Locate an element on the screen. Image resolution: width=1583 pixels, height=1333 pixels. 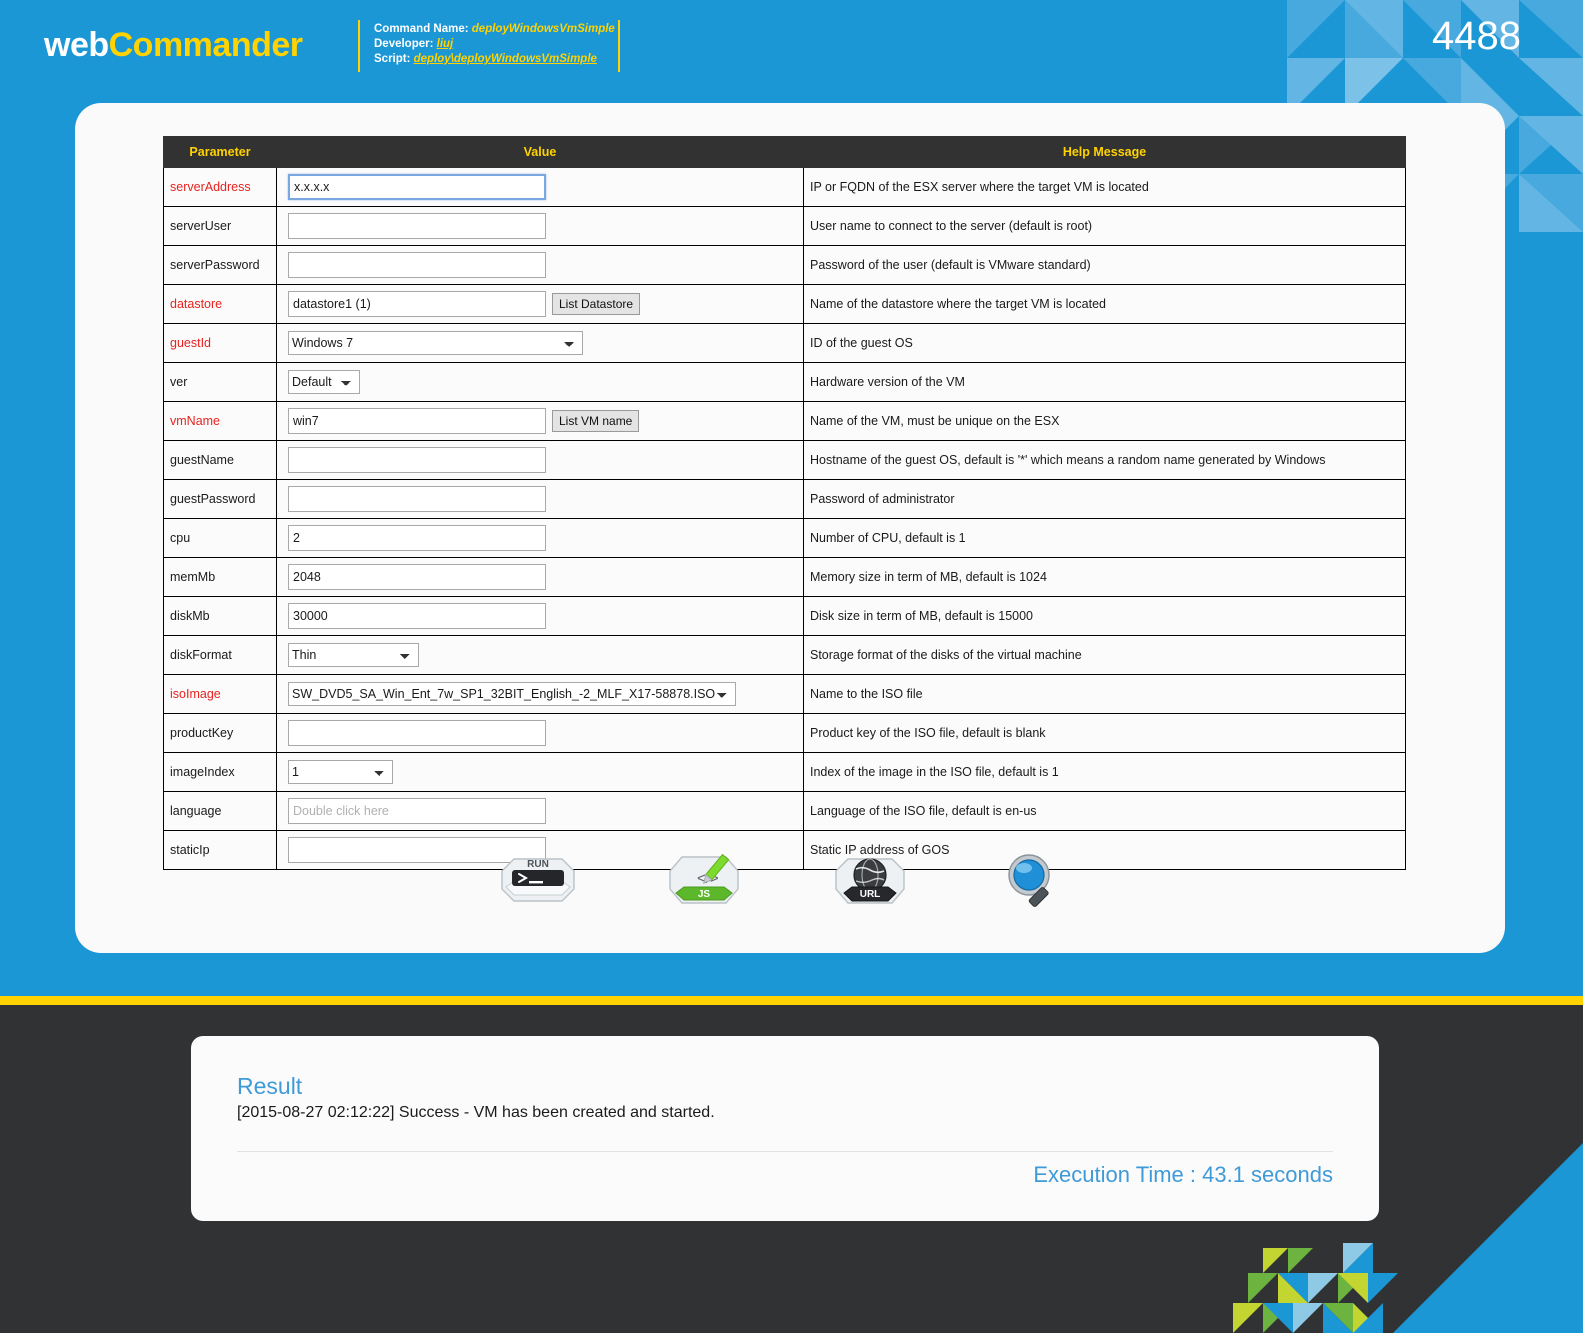
serverAddress-input is located at coordinates (417, 187).